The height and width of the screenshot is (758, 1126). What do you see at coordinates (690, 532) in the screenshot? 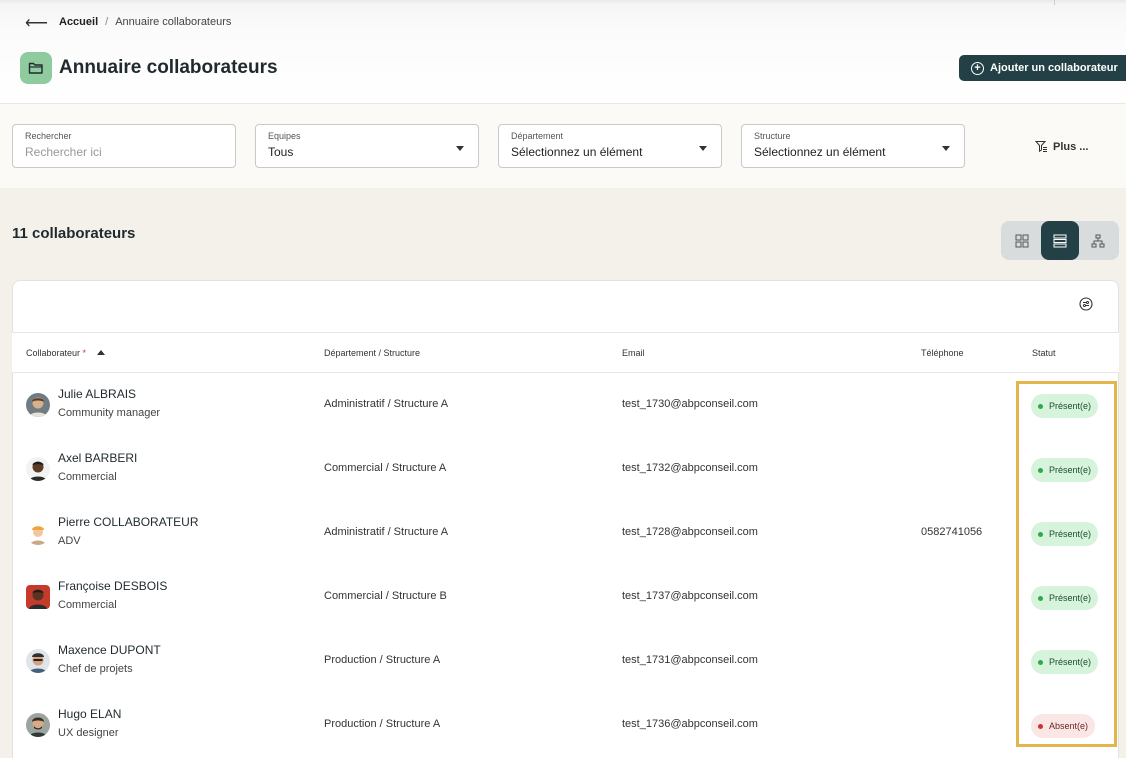
I see `email-cell: test_1728@abpconseil.com` at bounding box center [690, 532].